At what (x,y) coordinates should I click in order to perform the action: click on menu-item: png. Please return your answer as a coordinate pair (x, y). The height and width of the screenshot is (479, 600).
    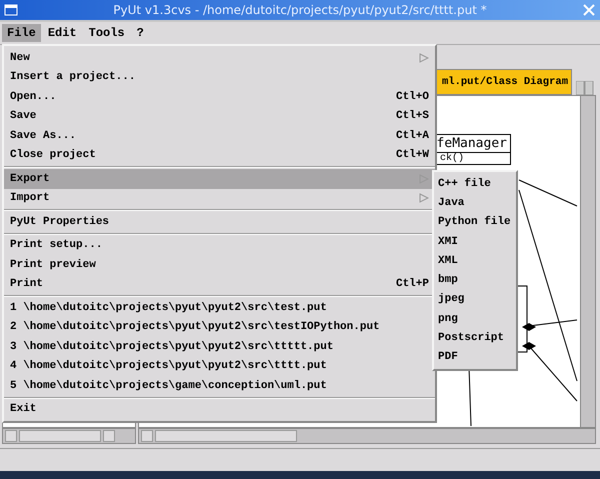
    Looking at the image, I should click on (475, 318).